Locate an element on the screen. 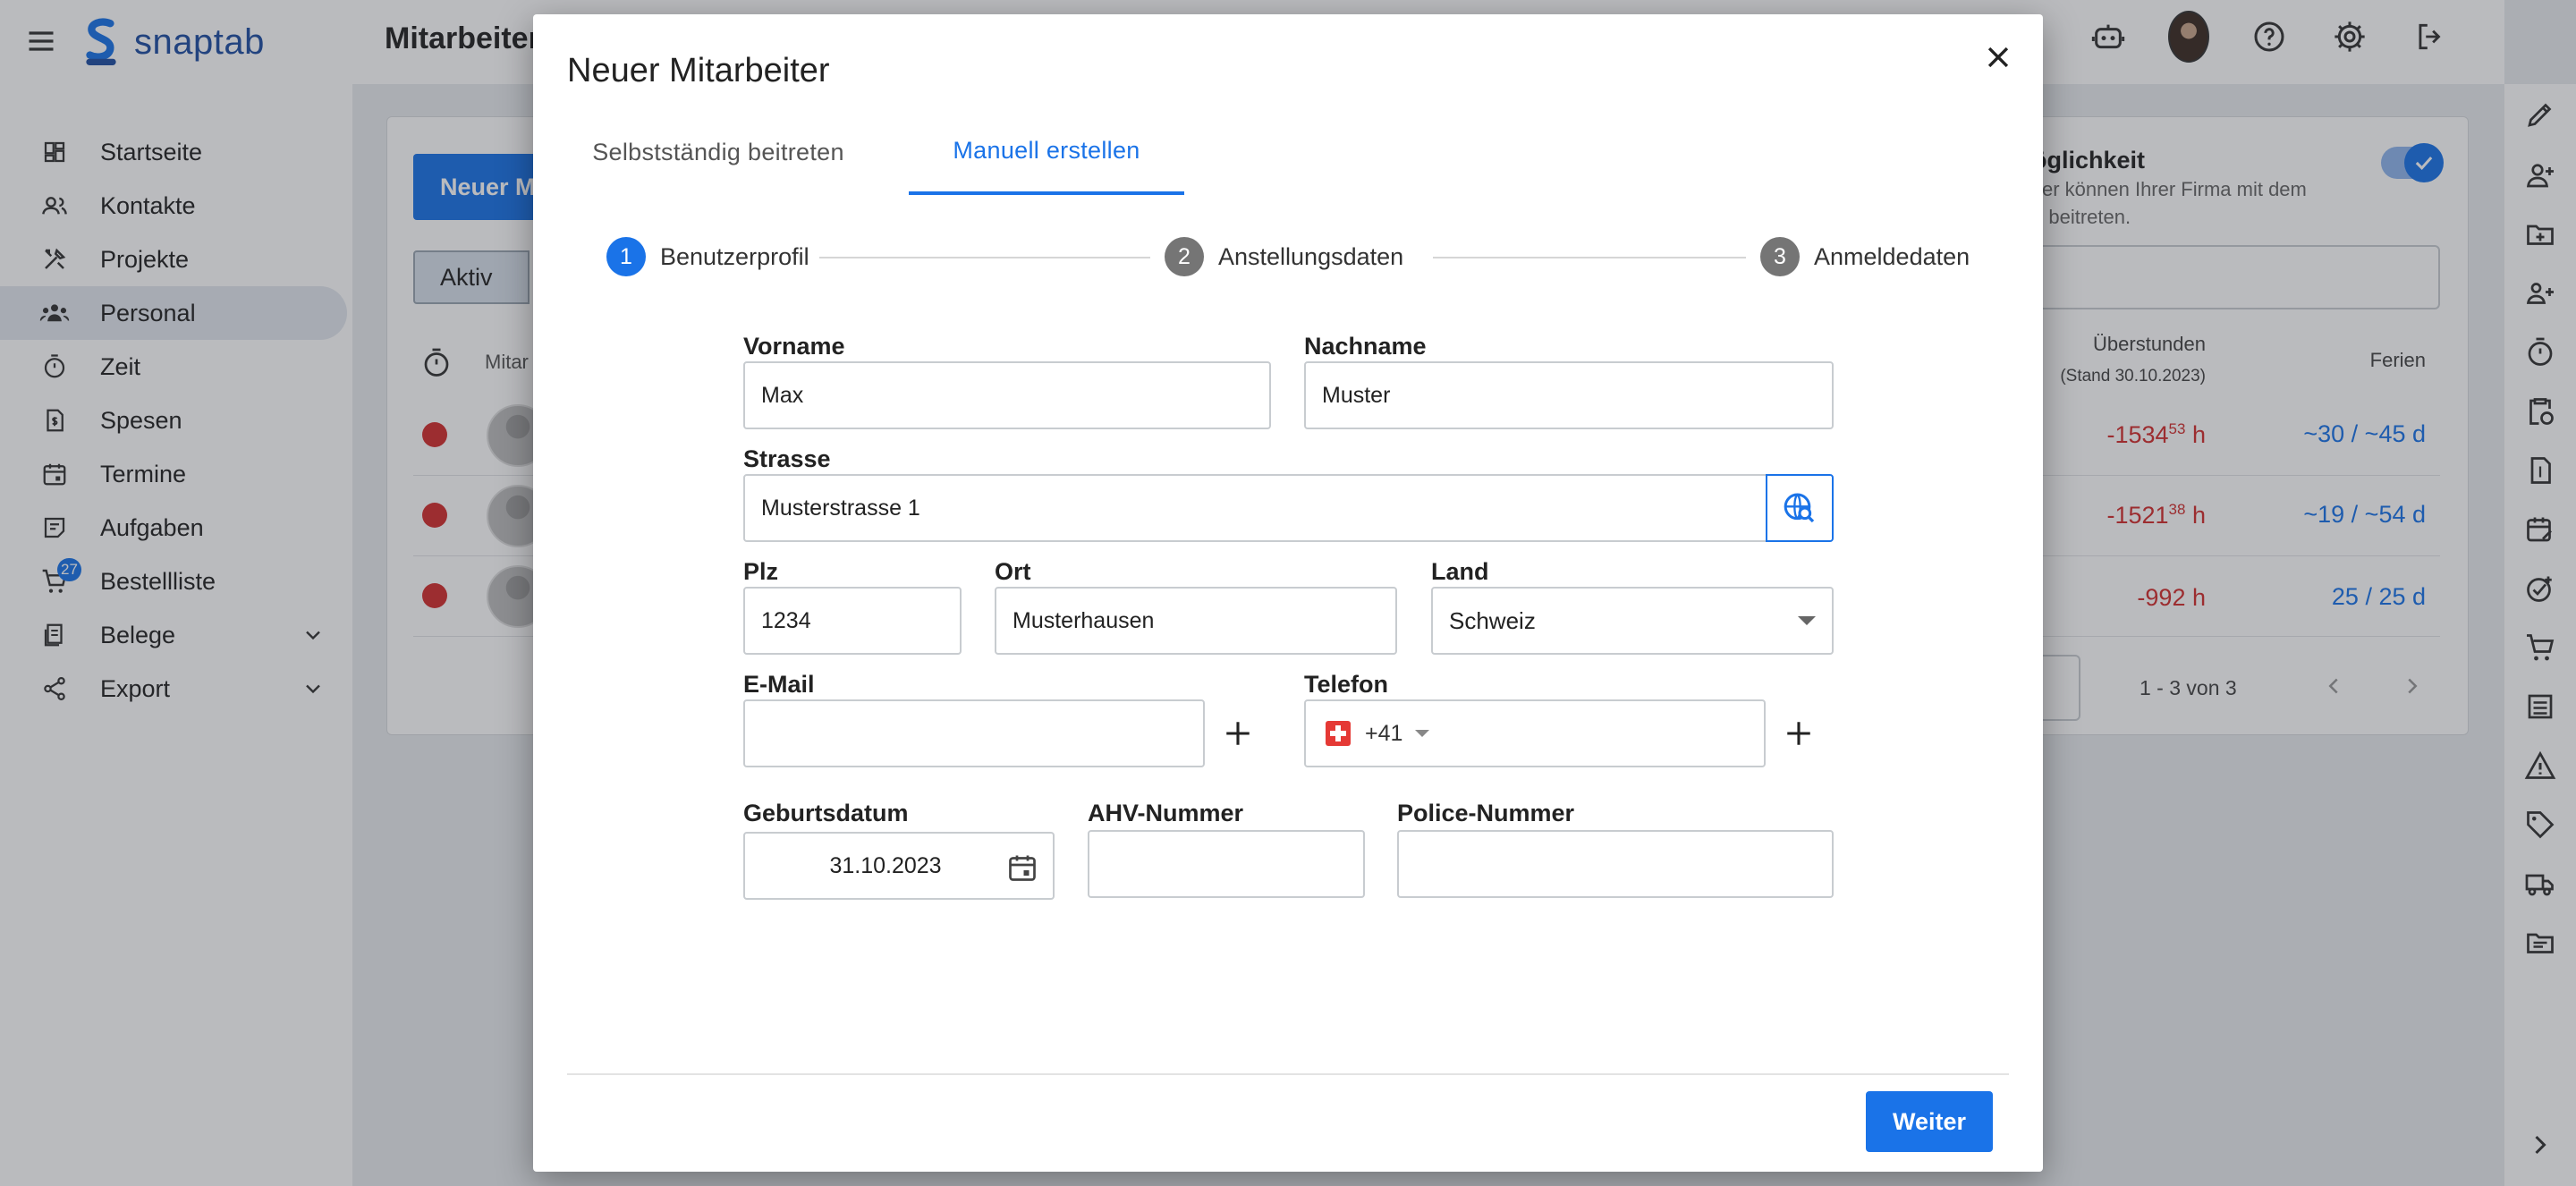 This screenshot has width=2576, height=1186. next-button: Weiter is located at coordinates (1929, 1121).